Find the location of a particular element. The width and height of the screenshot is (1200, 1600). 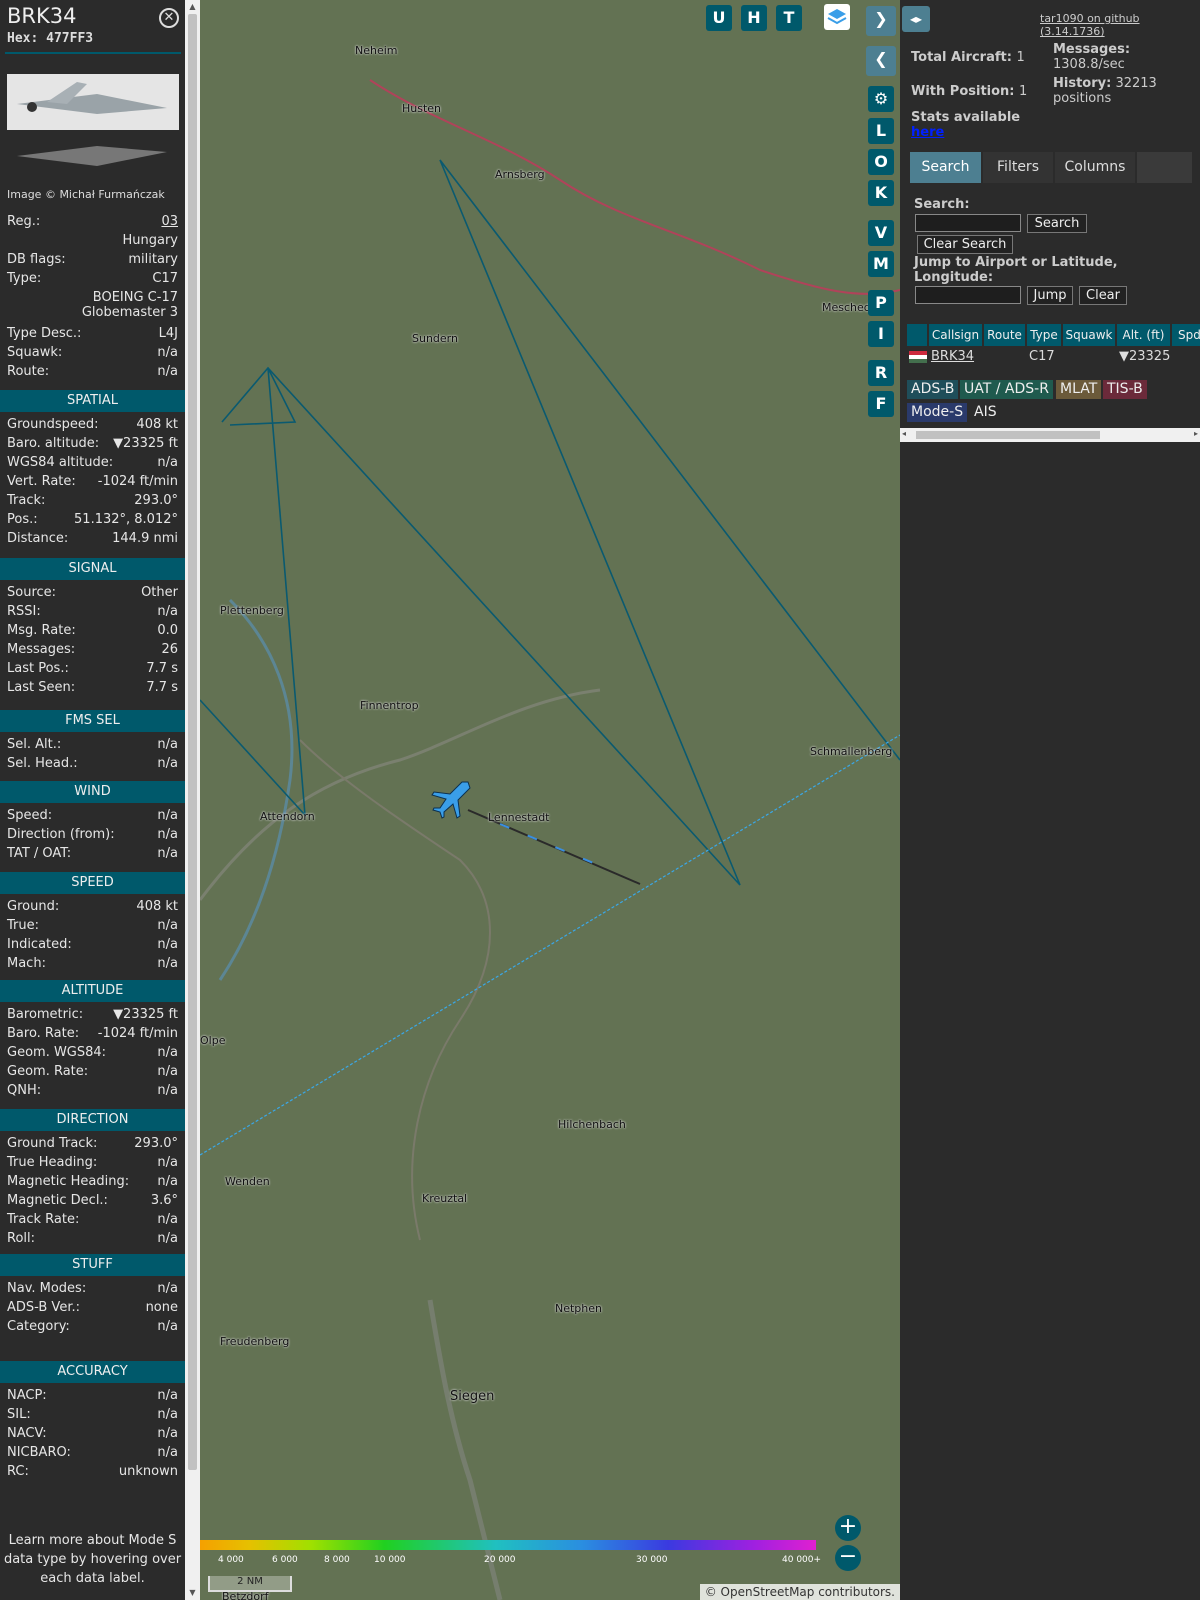

field-label: True Heading: is located at coordinates (52, 1162).